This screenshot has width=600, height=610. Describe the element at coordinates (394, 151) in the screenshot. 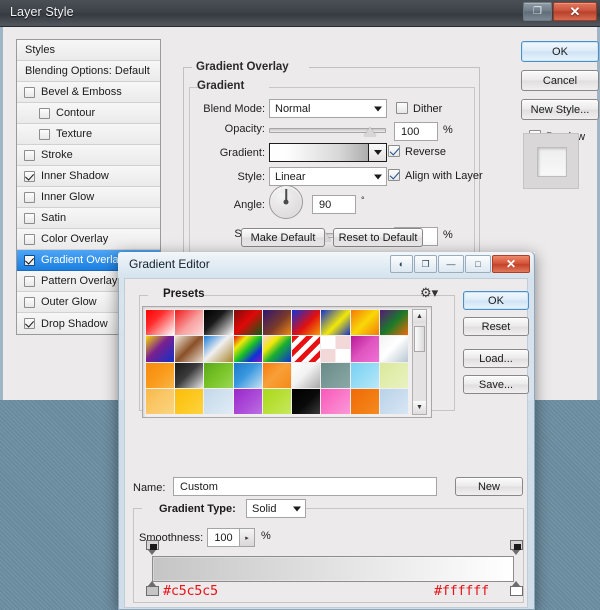

I see `reverse-checkbox` at that location.